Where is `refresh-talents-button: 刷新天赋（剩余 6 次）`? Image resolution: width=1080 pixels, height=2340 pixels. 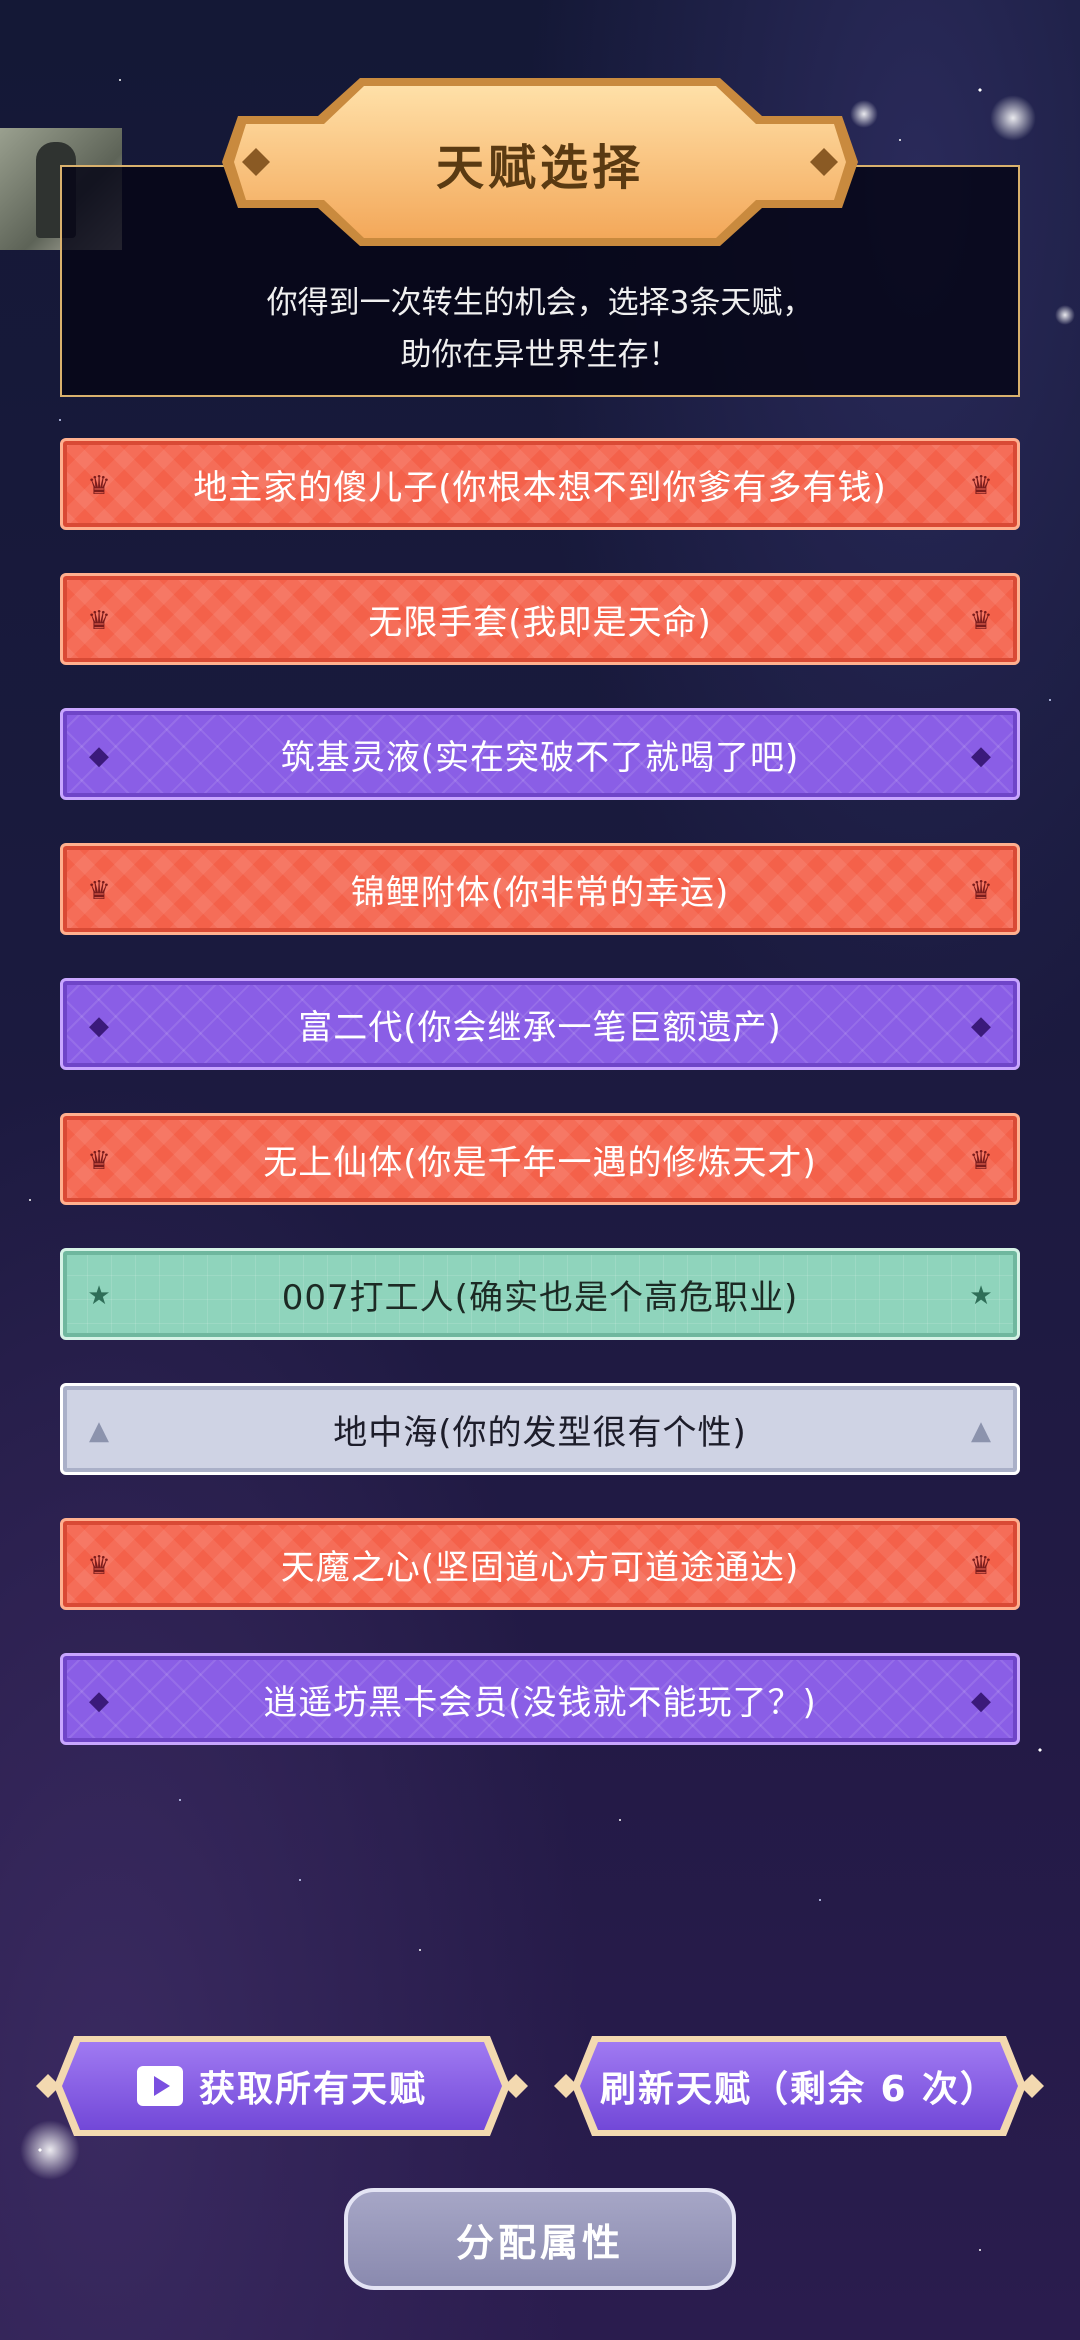 refresh-talents-button: 刷新天赋（剩余 6 次） is located at coordinates (799, 2086).